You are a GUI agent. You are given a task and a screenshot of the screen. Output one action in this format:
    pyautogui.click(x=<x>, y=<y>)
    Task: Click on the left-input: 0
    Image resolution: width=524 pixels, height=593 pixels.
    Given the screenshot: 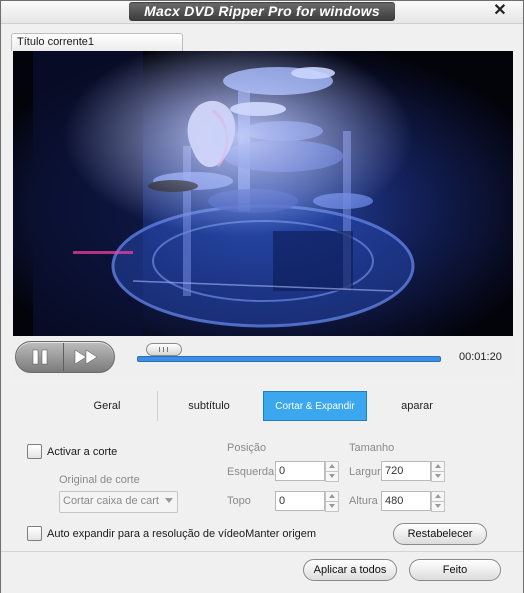 What is the action you would take?
    pyautogui.click(x=300, y=471)
    